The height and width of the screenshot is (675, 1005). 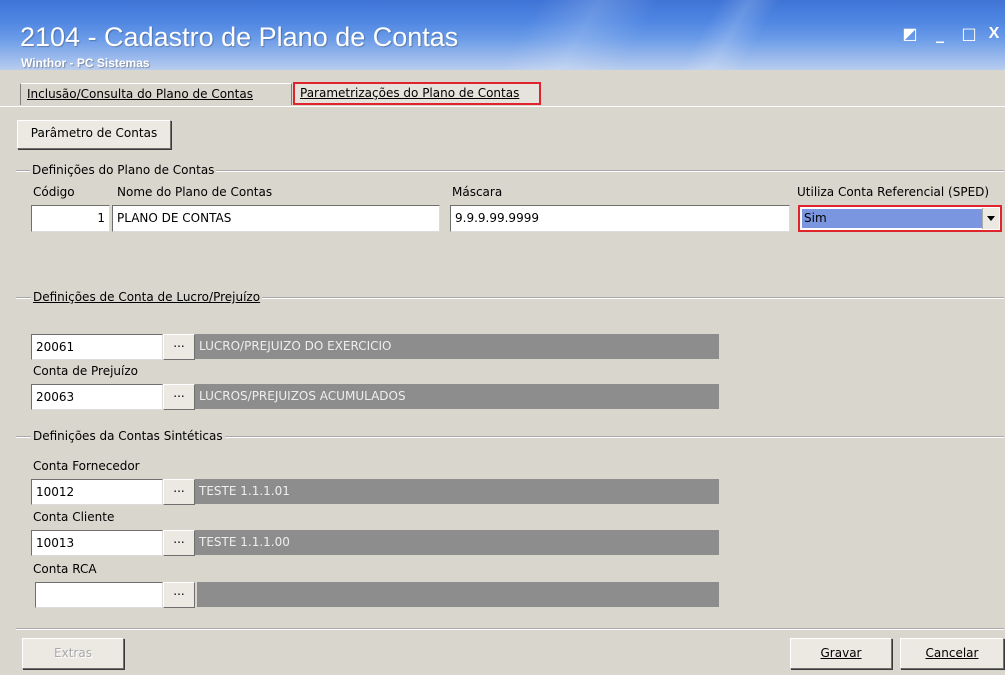 I want to click on tab-parametrizacoes: Parametrizações do Plano de Contas, so click(x=417, y=93).